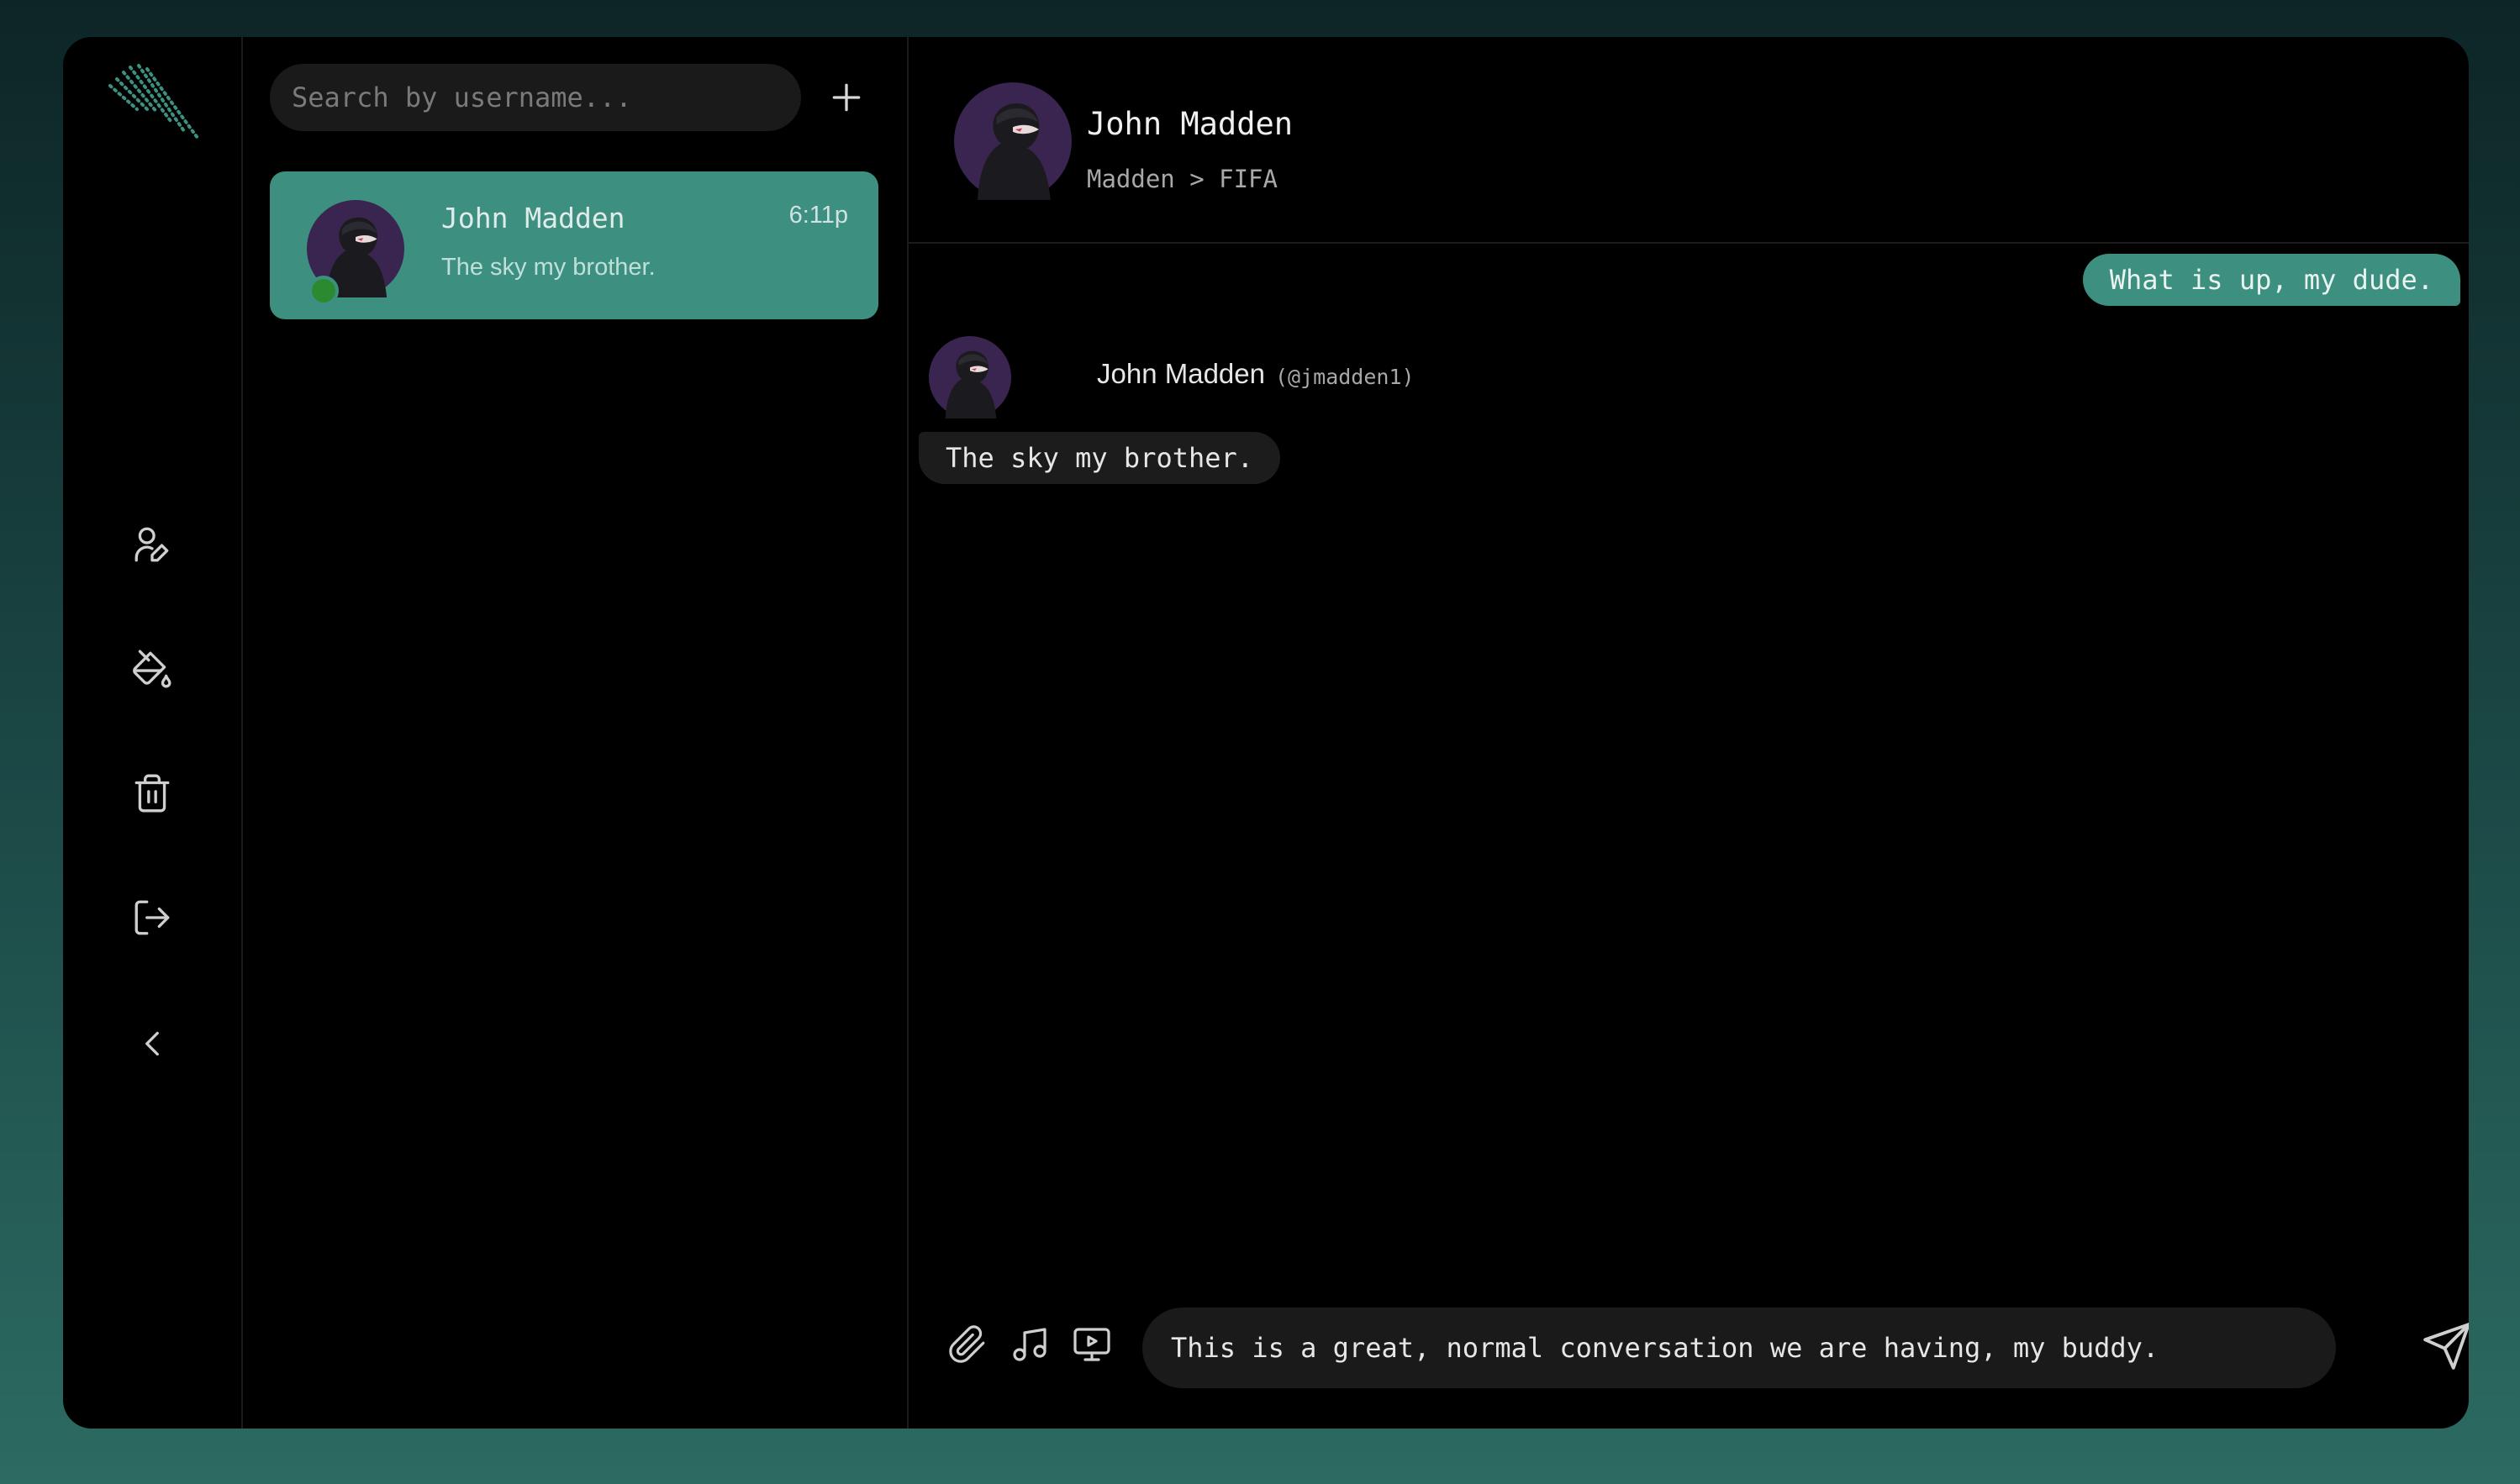 This screenshot has height=1484, width=2520. What do you see at coordinates (1190, 124) in the screenshot?
I see `contact-name: John Madden` at bounding box center [1190, 124].